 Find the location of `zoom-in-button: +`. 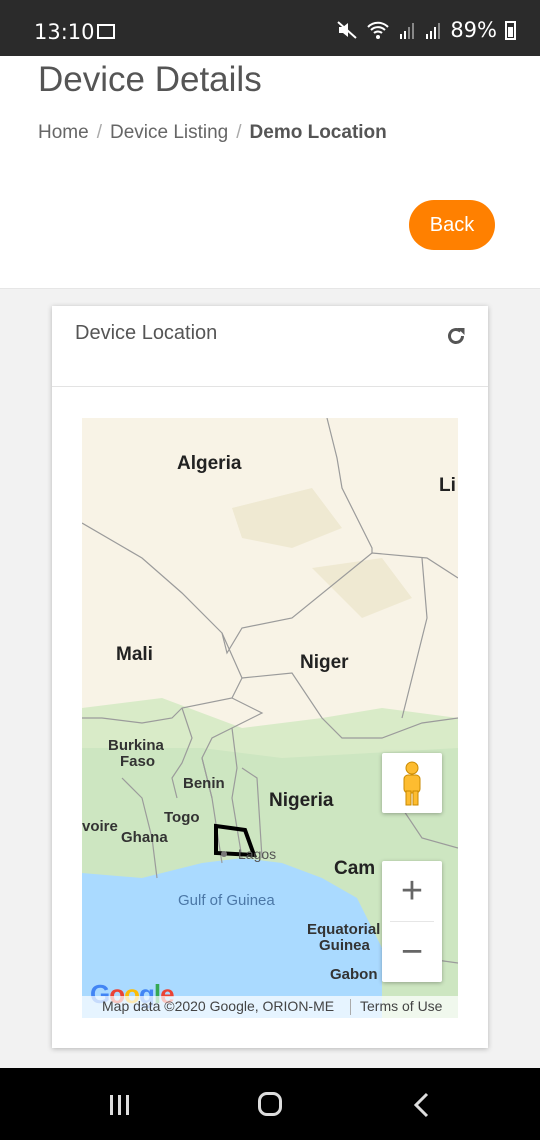

zoom-in-button: + is located at coordinates (412, 891).